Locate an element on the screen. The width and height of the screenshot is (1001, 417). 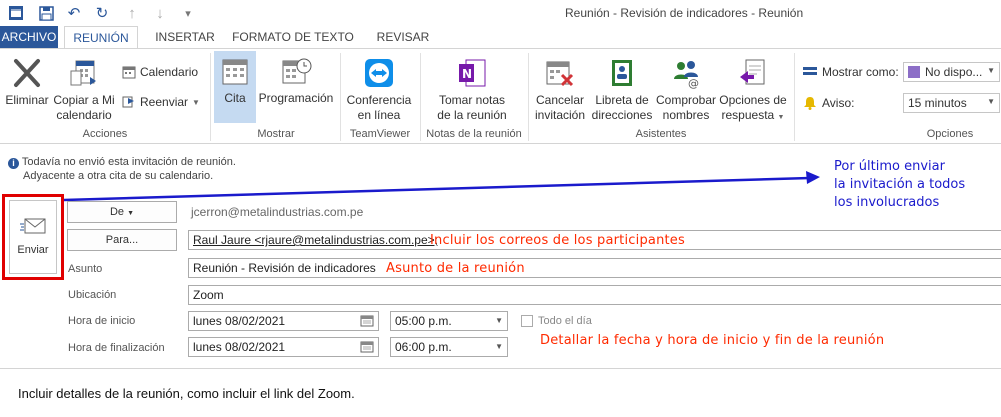
check-names-button: @ Comprobar nombres is located at coordinates (686, 90).